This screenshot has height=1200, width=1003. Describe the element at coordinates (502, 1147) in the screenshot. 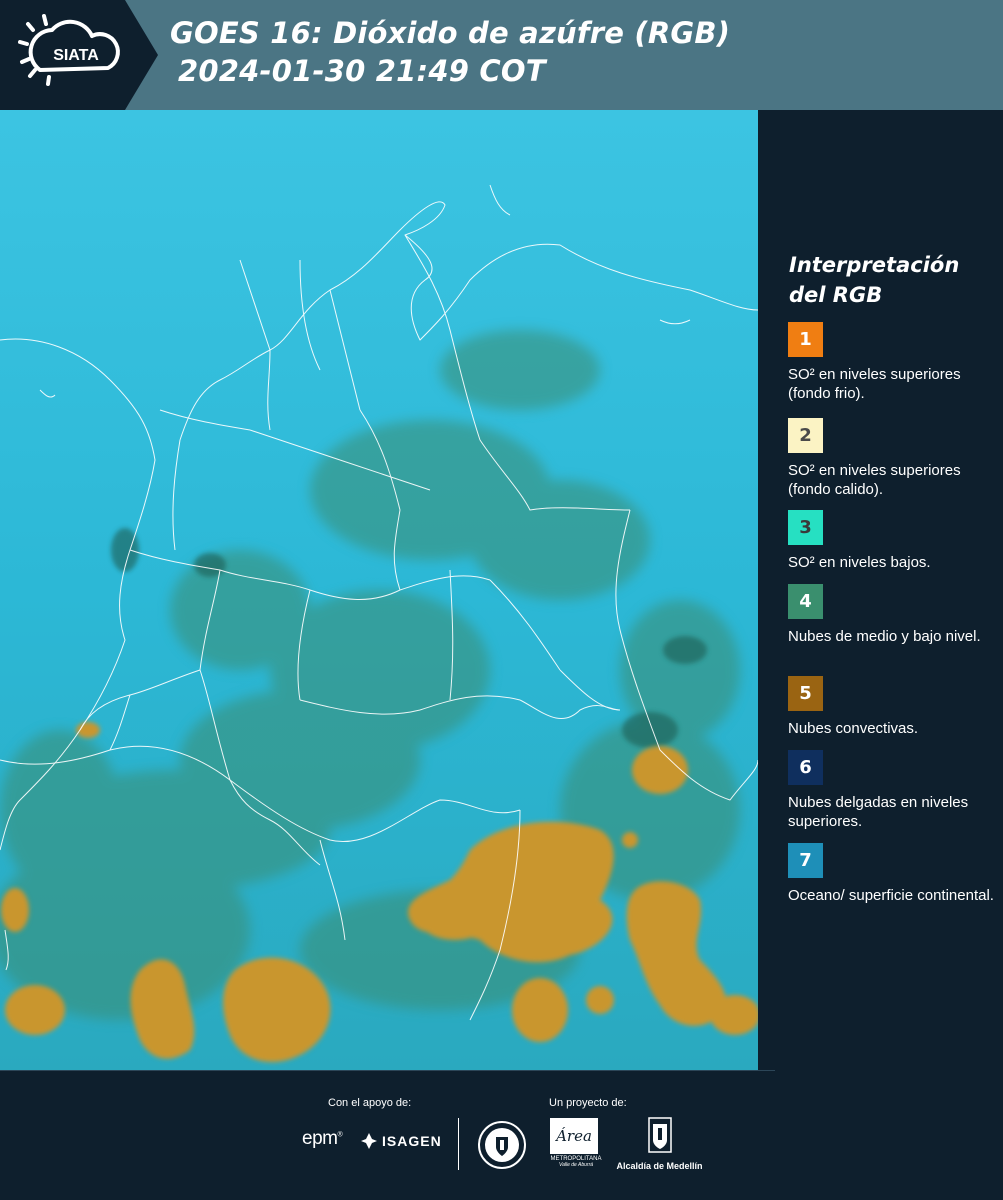

I see `medellin-seal` at that location.